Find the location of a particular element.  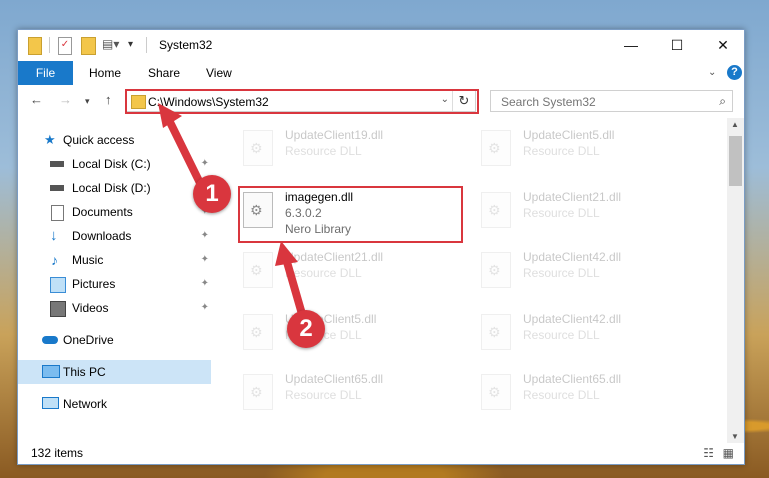

arrow-1-shaft is located at coordinates (184, 150).